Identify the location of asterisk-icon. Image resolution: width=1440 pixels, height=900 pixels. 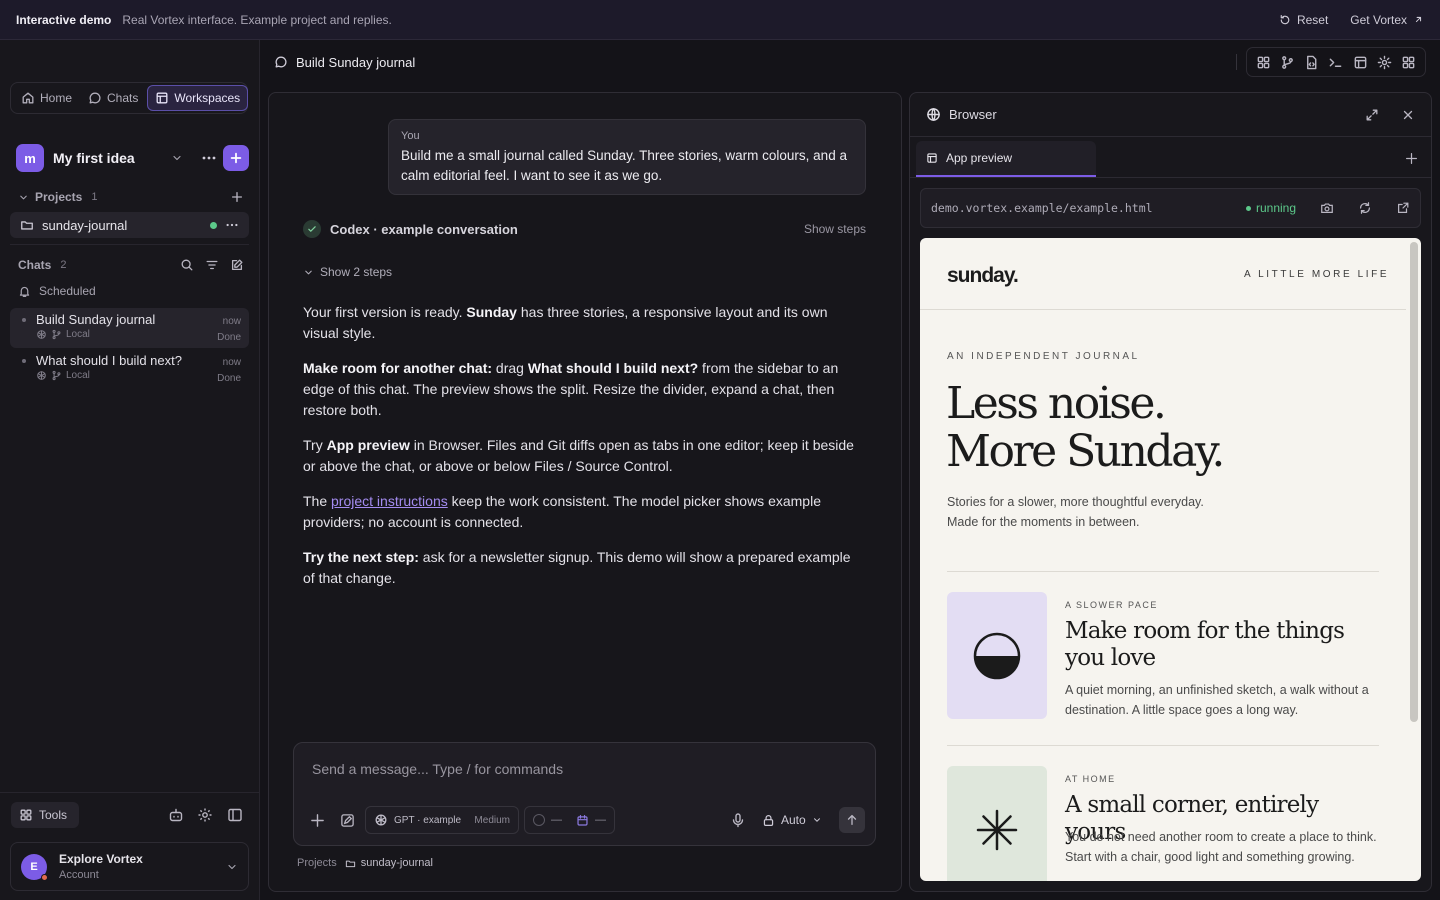
(997, 829).